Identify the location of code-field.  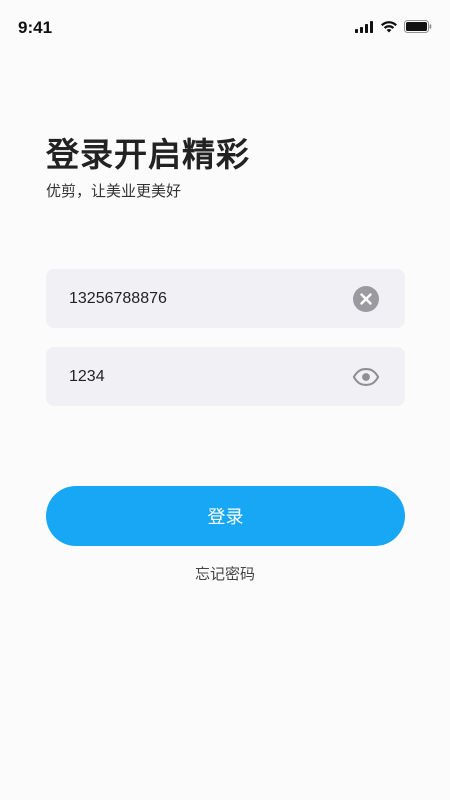
(225, 376).